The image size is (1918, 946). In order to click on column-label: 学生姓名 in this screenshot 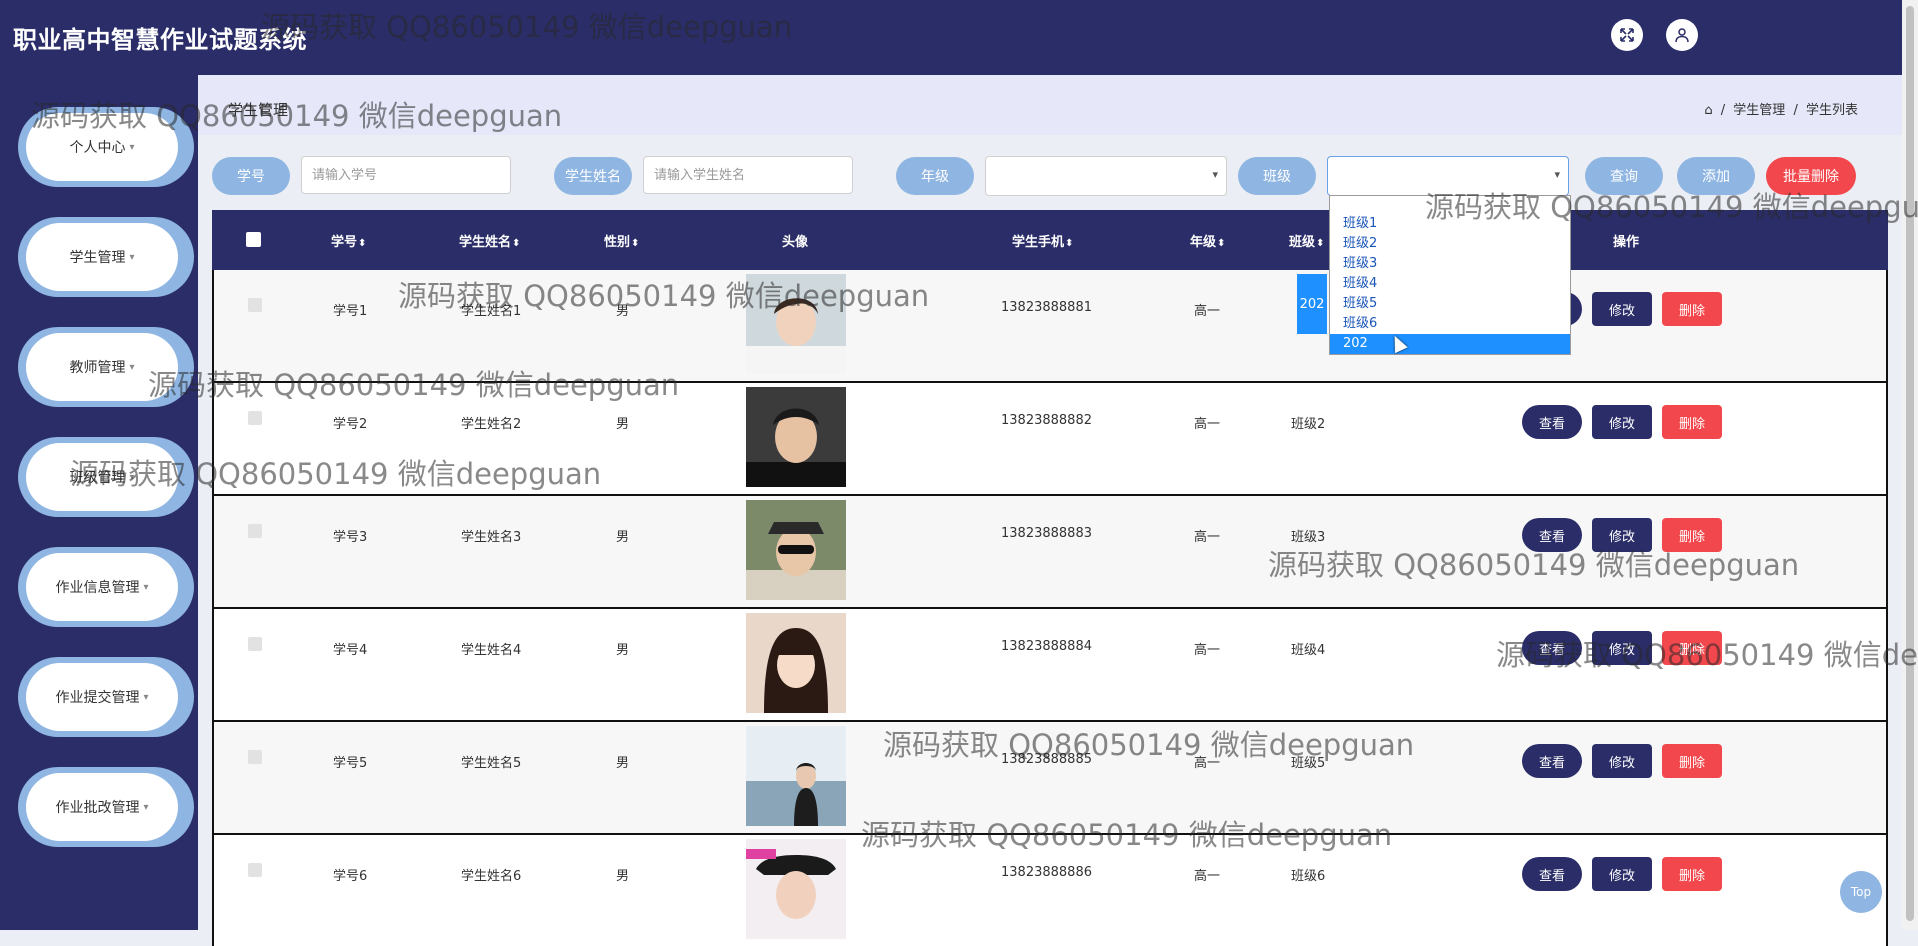, I will do `click(485, 242)`.